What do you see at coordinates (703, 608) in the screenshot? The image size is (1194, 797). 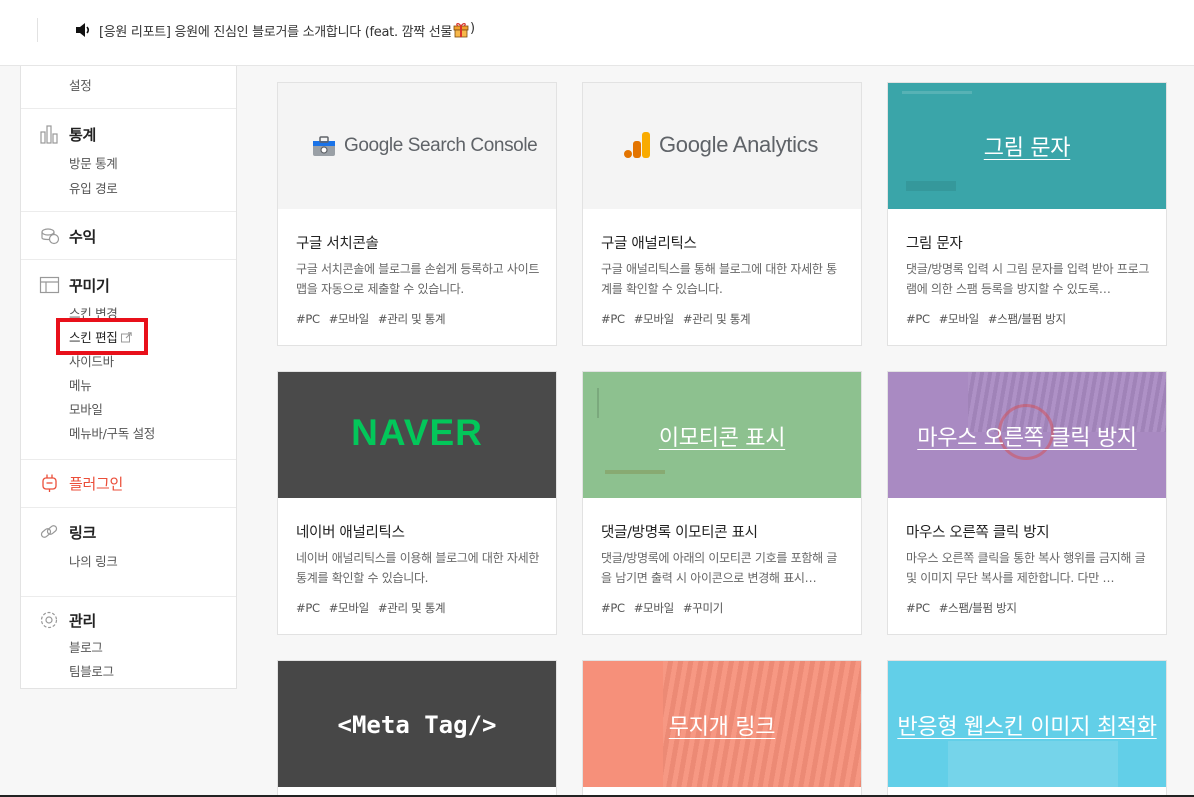 I see `tag: #꾸미기` at bounding box center [703, 608].